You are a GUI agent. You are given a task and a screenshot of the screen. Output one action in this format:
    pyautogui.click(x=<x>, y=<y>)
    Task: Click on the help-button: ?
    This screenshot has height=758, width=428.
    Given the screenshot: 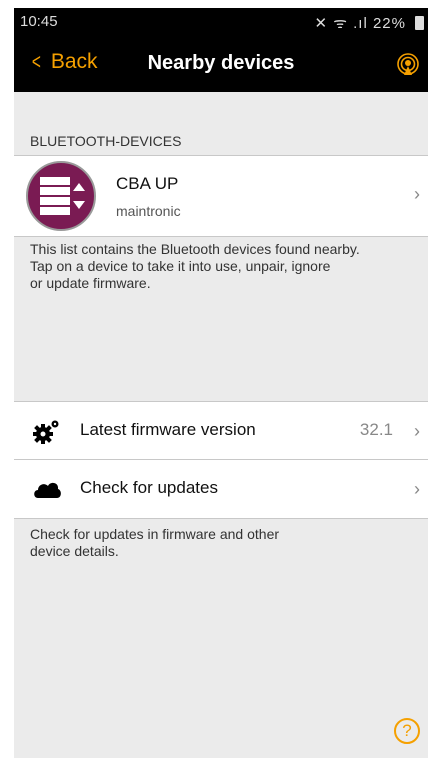 What is the action you would take?
    pyautogui.click(x=407, y=731)
    